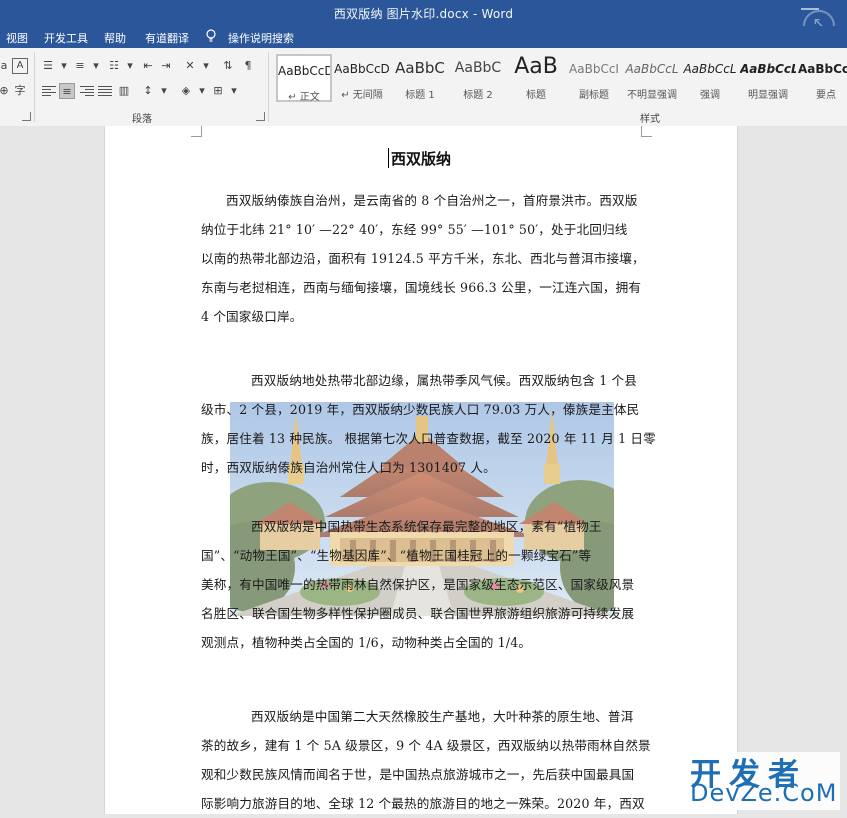 This screenshot has height=818, width=847. What do you see at coordinates (304, 78) in the screenshot?
I see `style-normal: AaBbCcD ↵ 正文` at bounding box center [304, 78].